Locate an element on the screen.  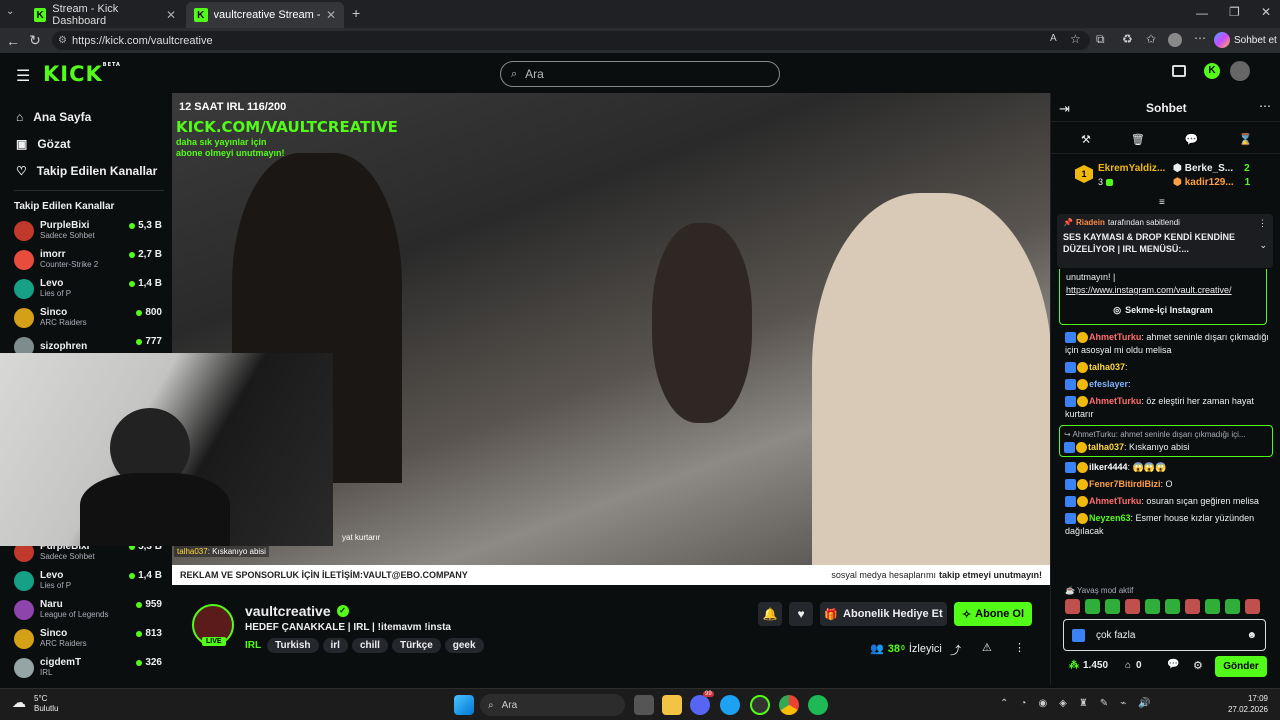
followed-channel: imorr Counter-Strike 2 2,7 B is located at coordinates (86, 259).